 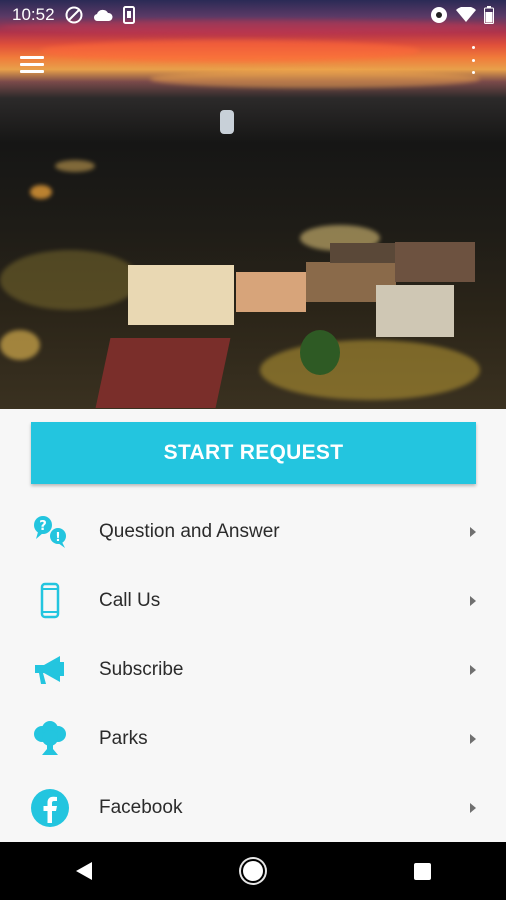 What do you see at coordinates (128, 15) in the screenshot?
I see `phone-status-icon` at bounding box center [128, 15].